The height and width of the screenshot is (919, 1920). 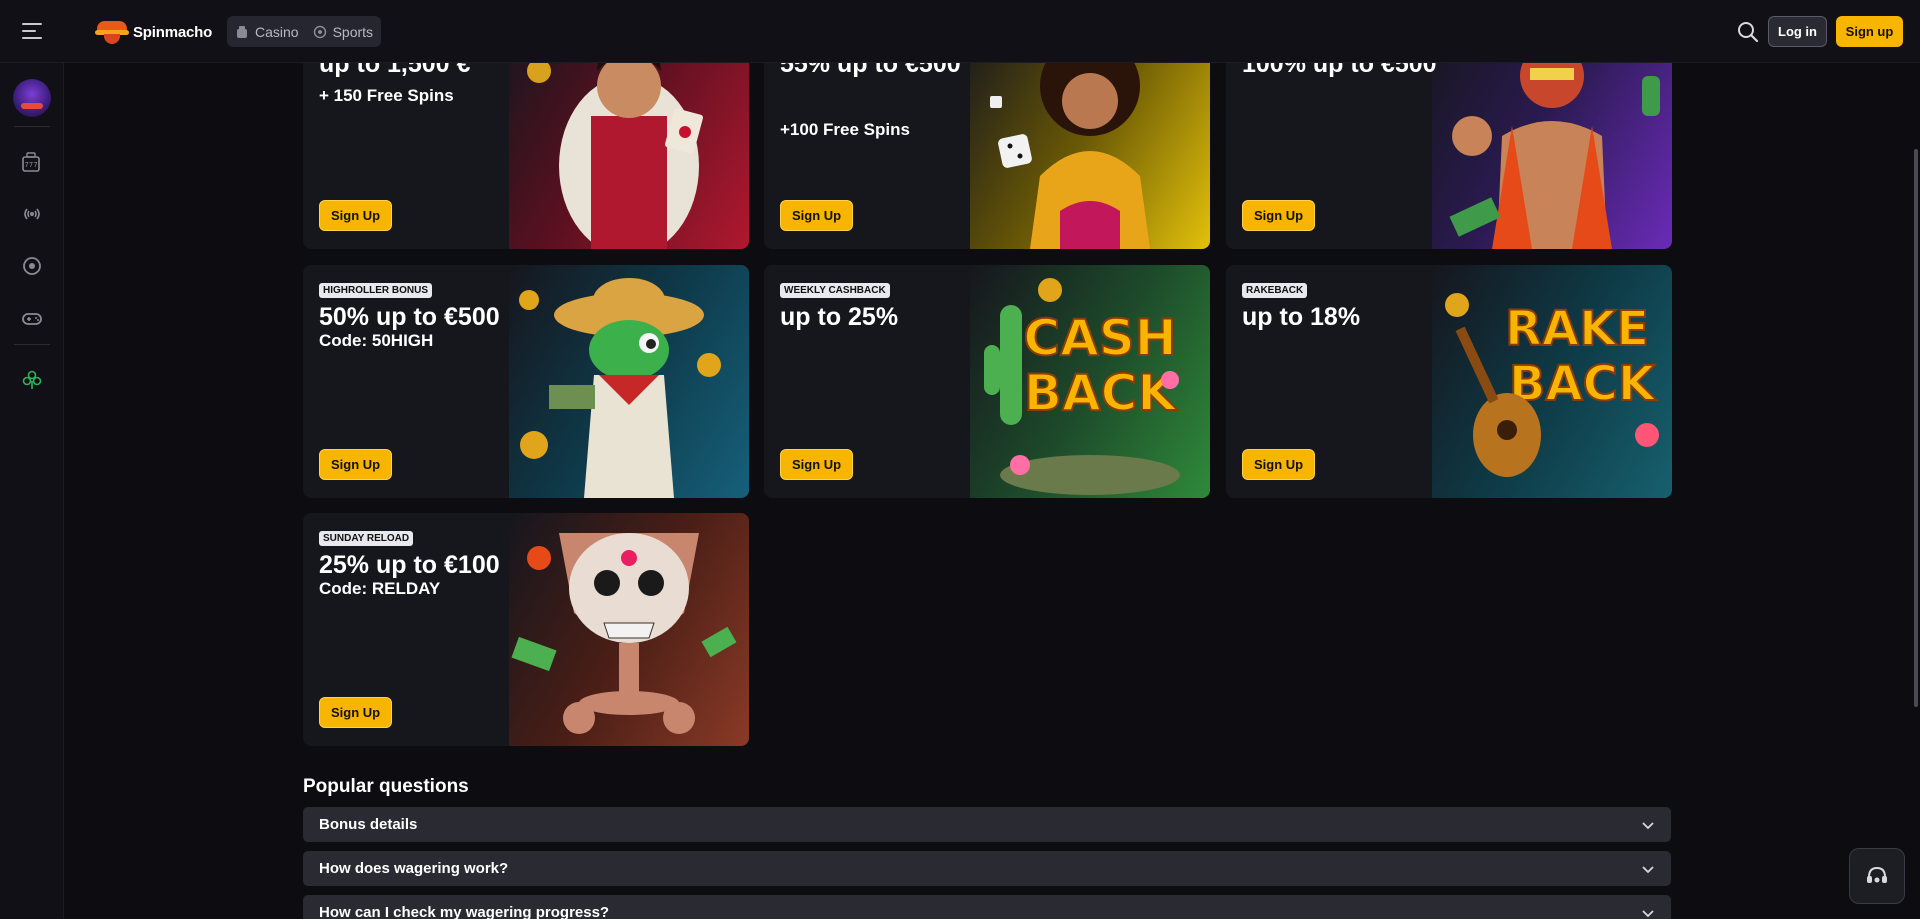 I want to click on promo-subtitle: + 150 Free Spins, so click(x=386, y=95).